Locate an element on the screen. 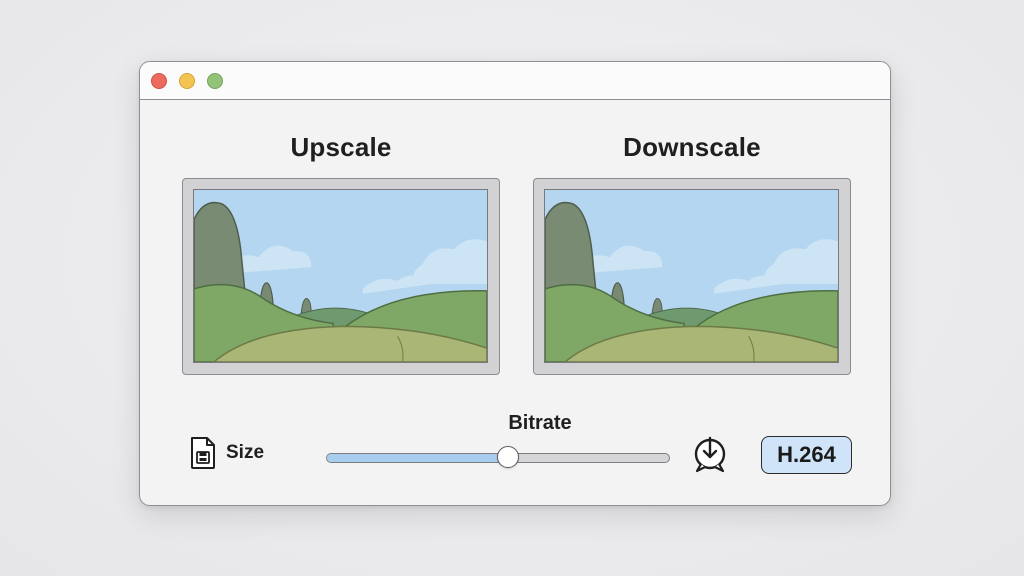 This screenshot has width=1024, height=576. upscale-title: Upscale is located at coordinates (341, 147).